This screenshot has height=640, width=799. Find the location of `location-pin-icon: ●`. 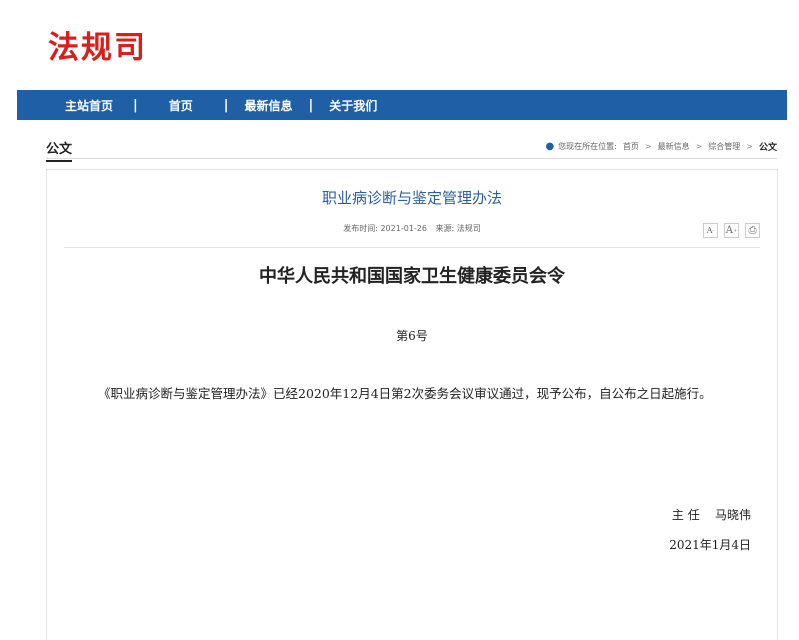

location-pin-icon: ● is located at coordinates (550, 146).